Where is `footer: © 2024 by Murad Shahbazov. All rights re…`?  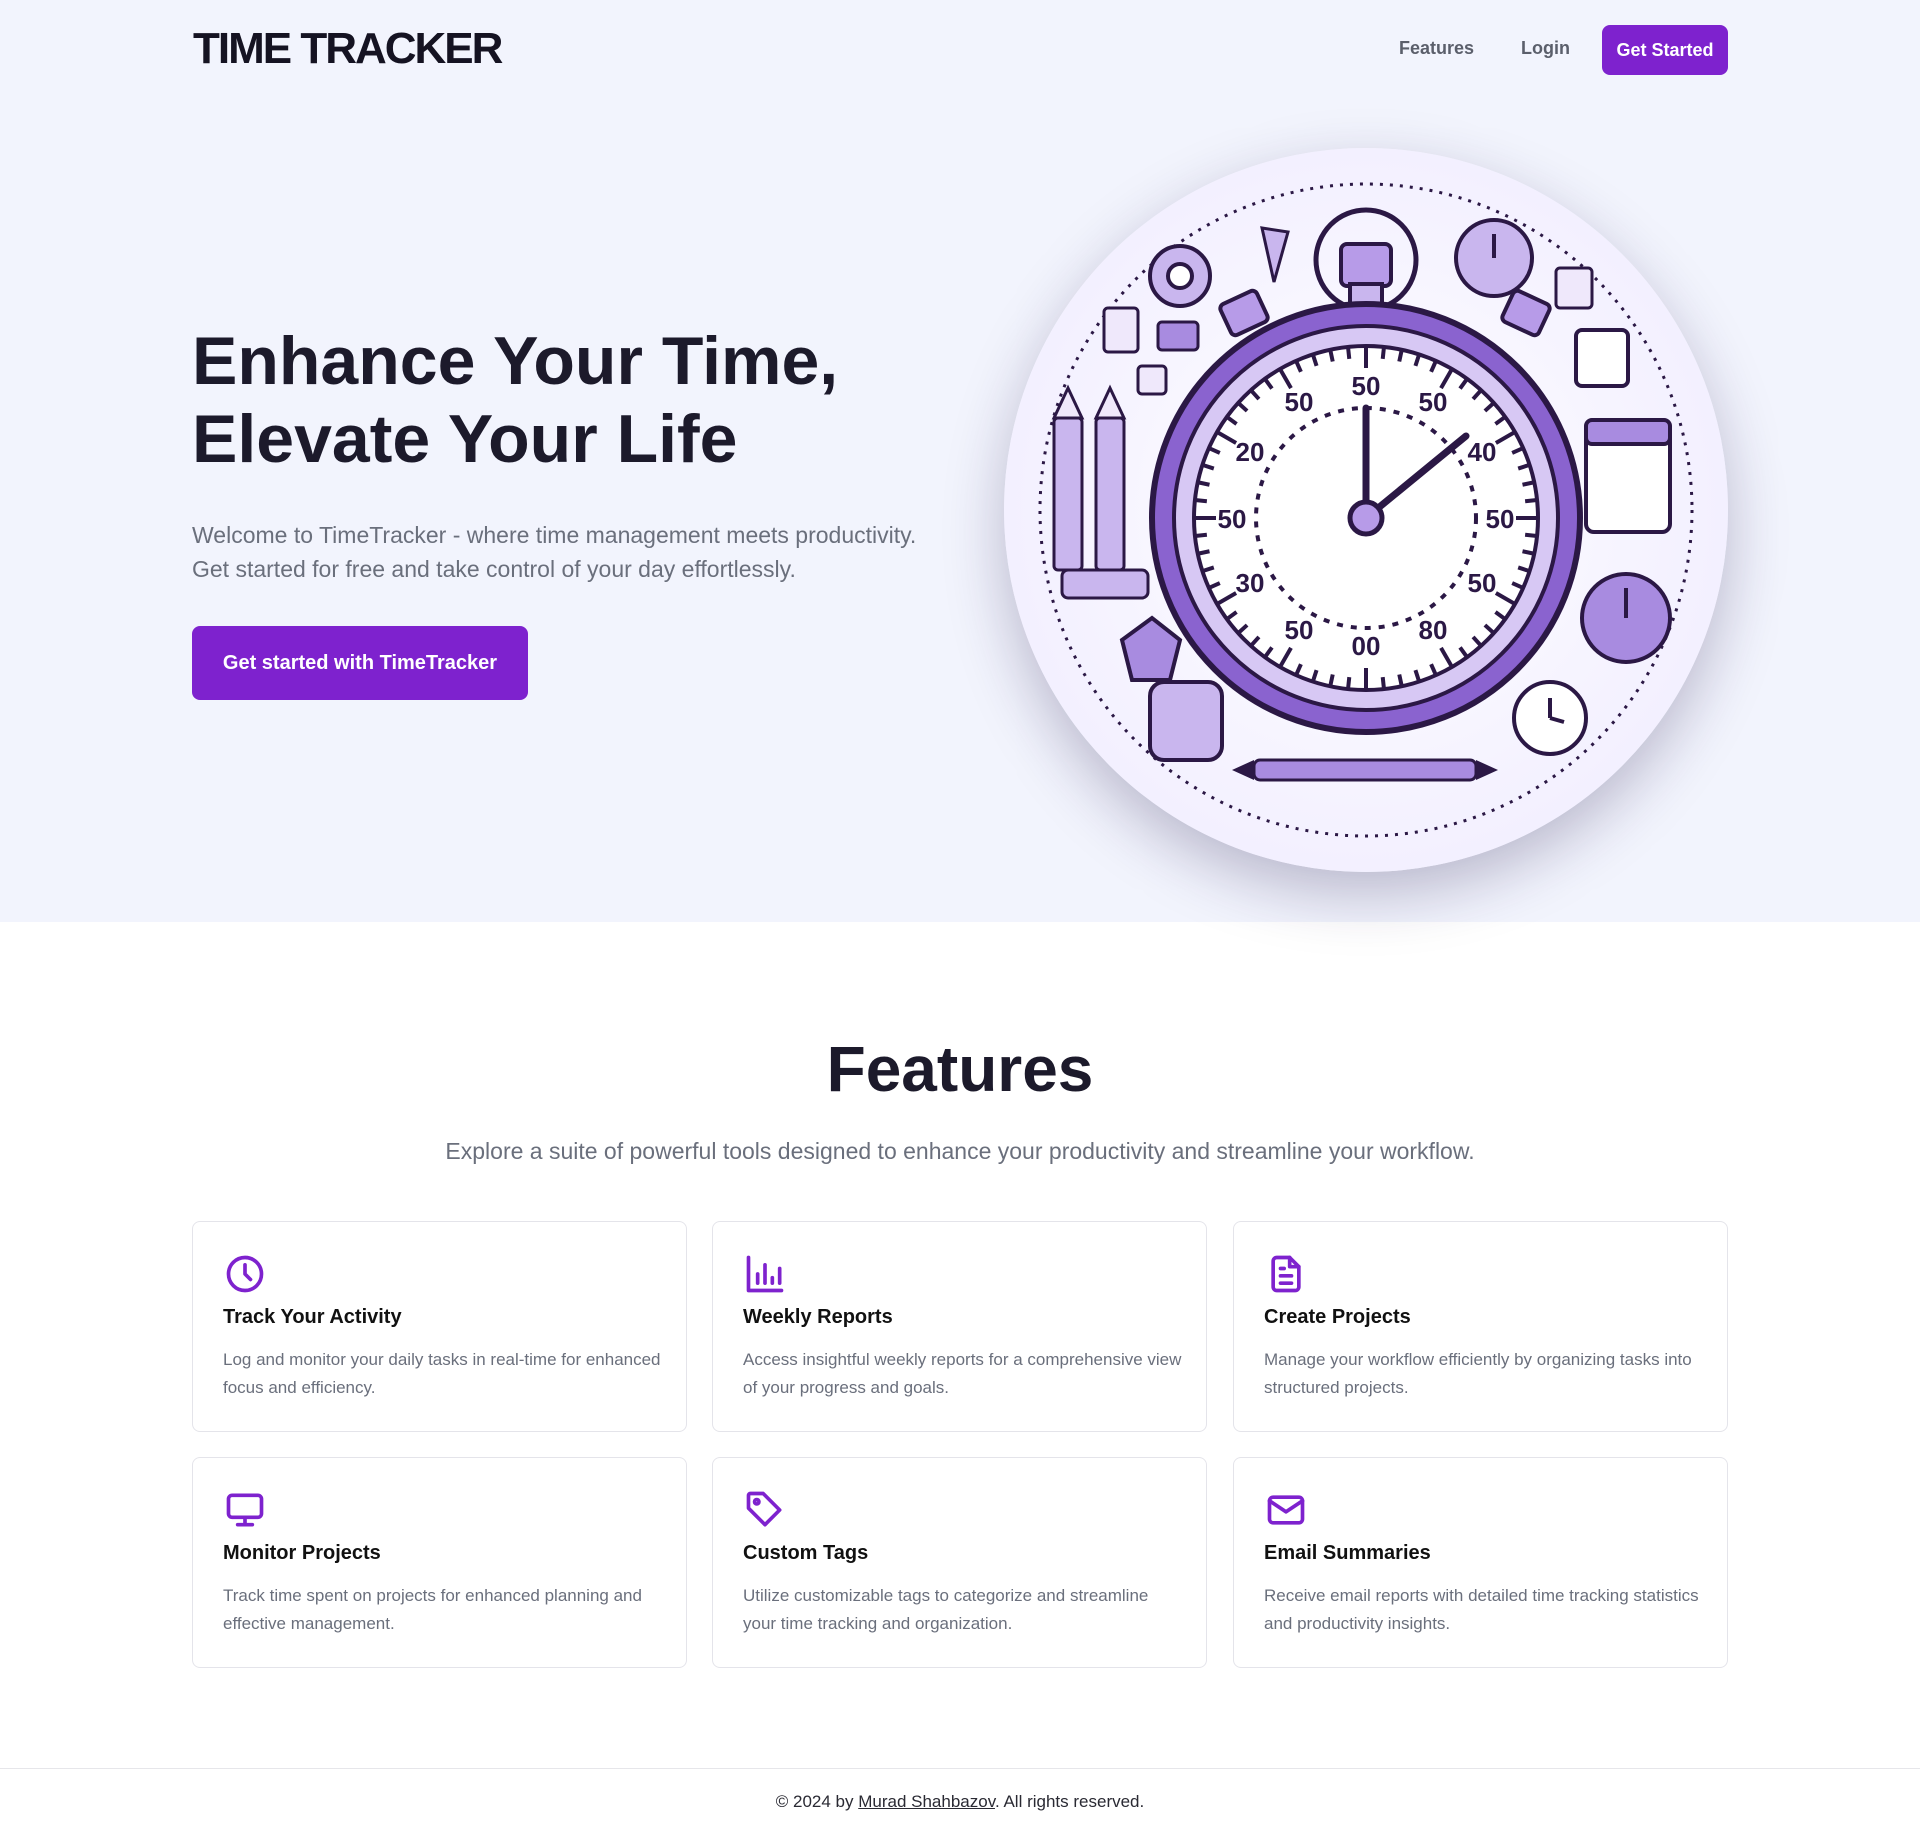
footer: © 2024 by Murad Shahbazov. All rights re… is located at coordinates (960, 1802).